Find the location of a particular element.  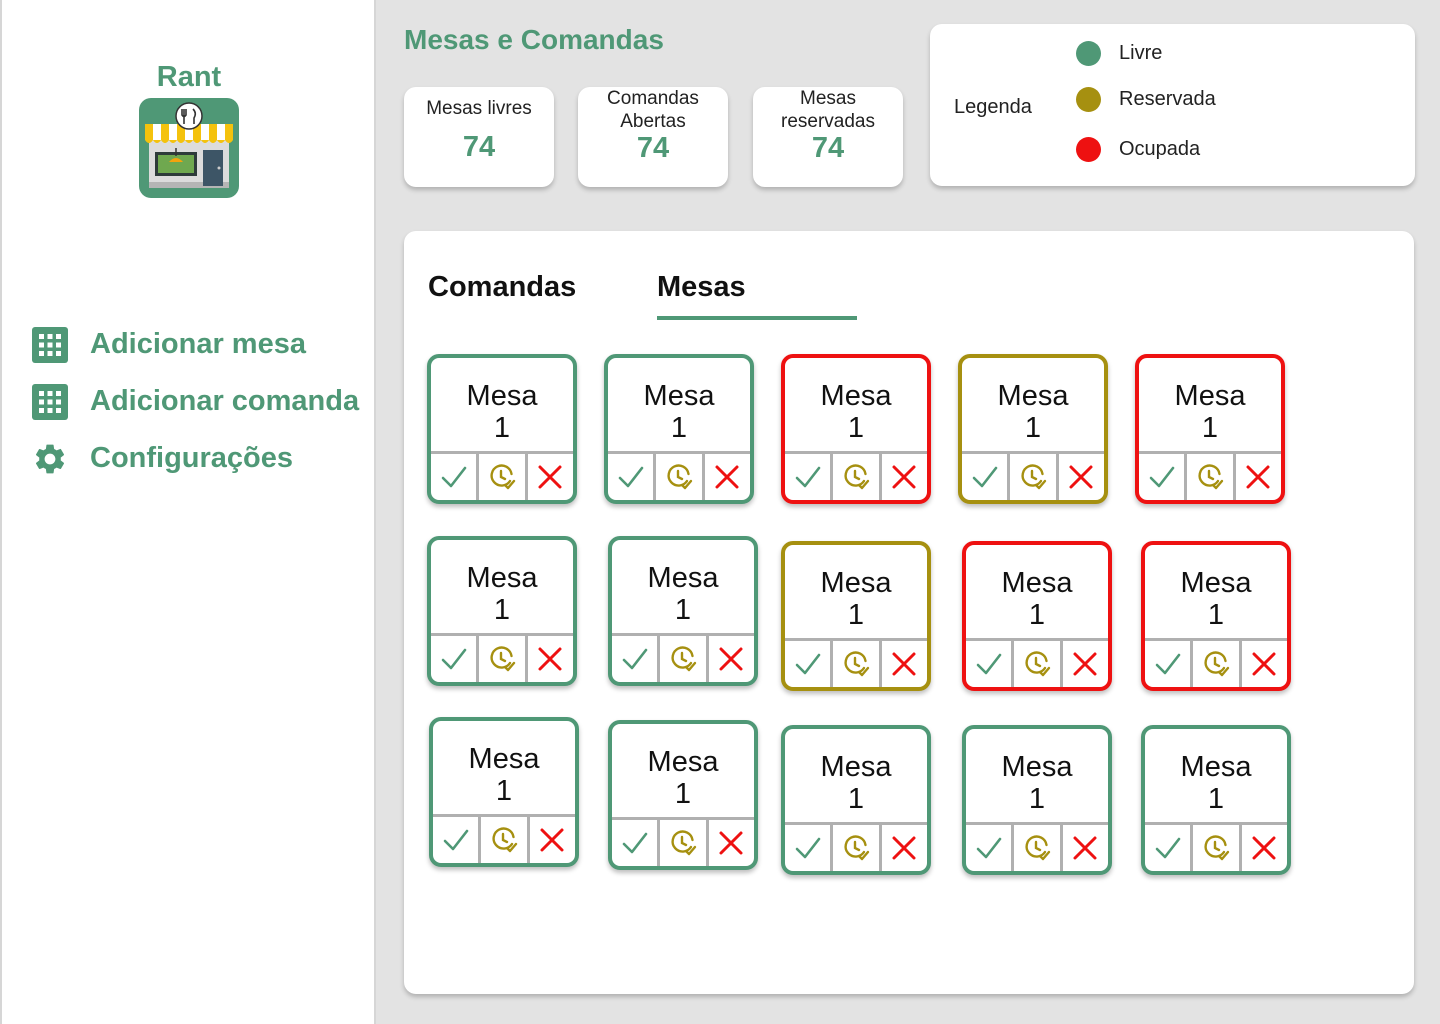

sidebar-item-adicionar-mesa: Adicionar mesa is located at coordinates (195, 344).